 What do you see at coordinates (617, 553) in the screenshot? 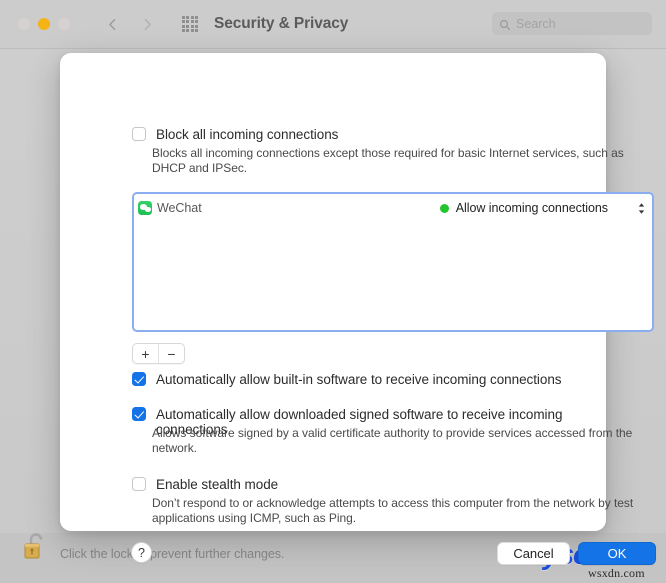
I see `ok-button: OK` at bounding box center [617, 553].